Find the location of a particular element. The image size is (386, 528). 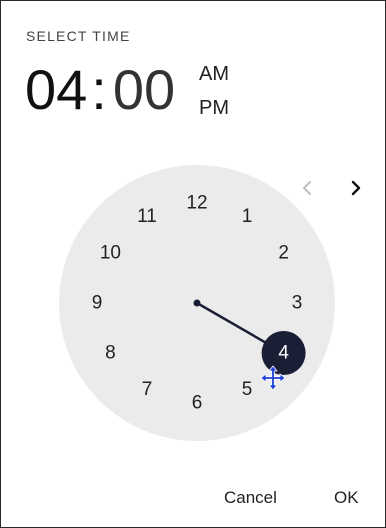

clock-number-8: 8 is located at coordinates (110, 353).